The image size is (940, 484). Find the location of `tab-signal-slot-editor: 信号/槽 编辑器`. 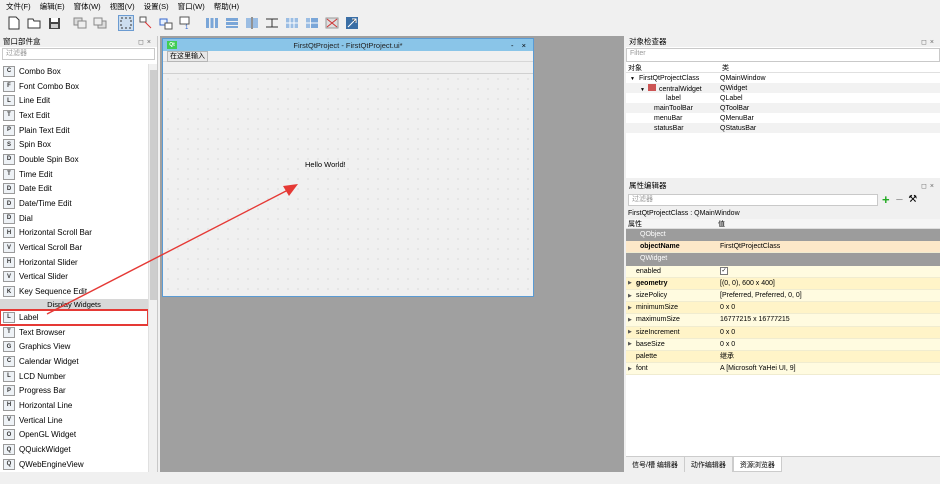

tab-signal-slot-editor: 信号/槽 编辑器 is located at coordinates (655, 464).